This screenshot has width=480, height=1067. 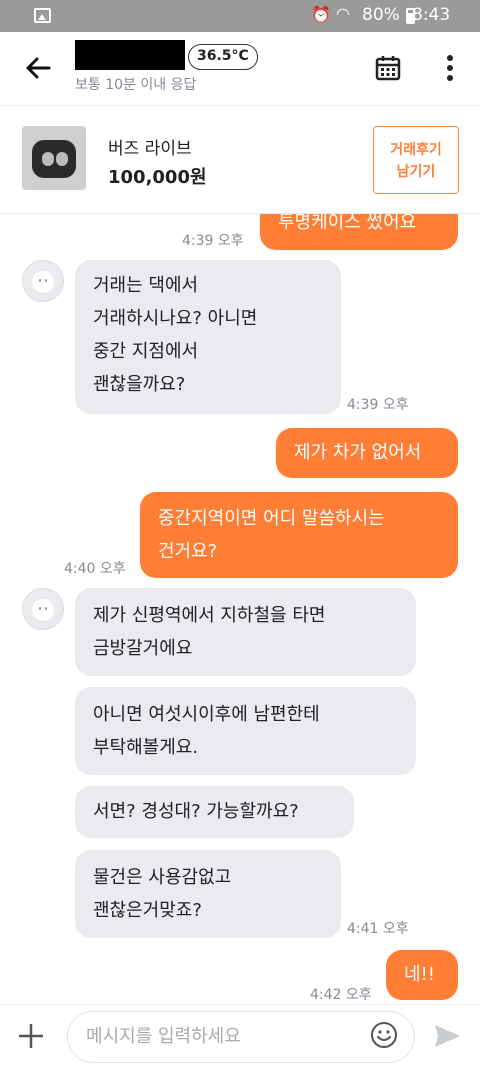 What do you see at coordinates (416, 172) in the screenshot?
I see `review-button-line: 남기기` at bounding box center [416, 172].